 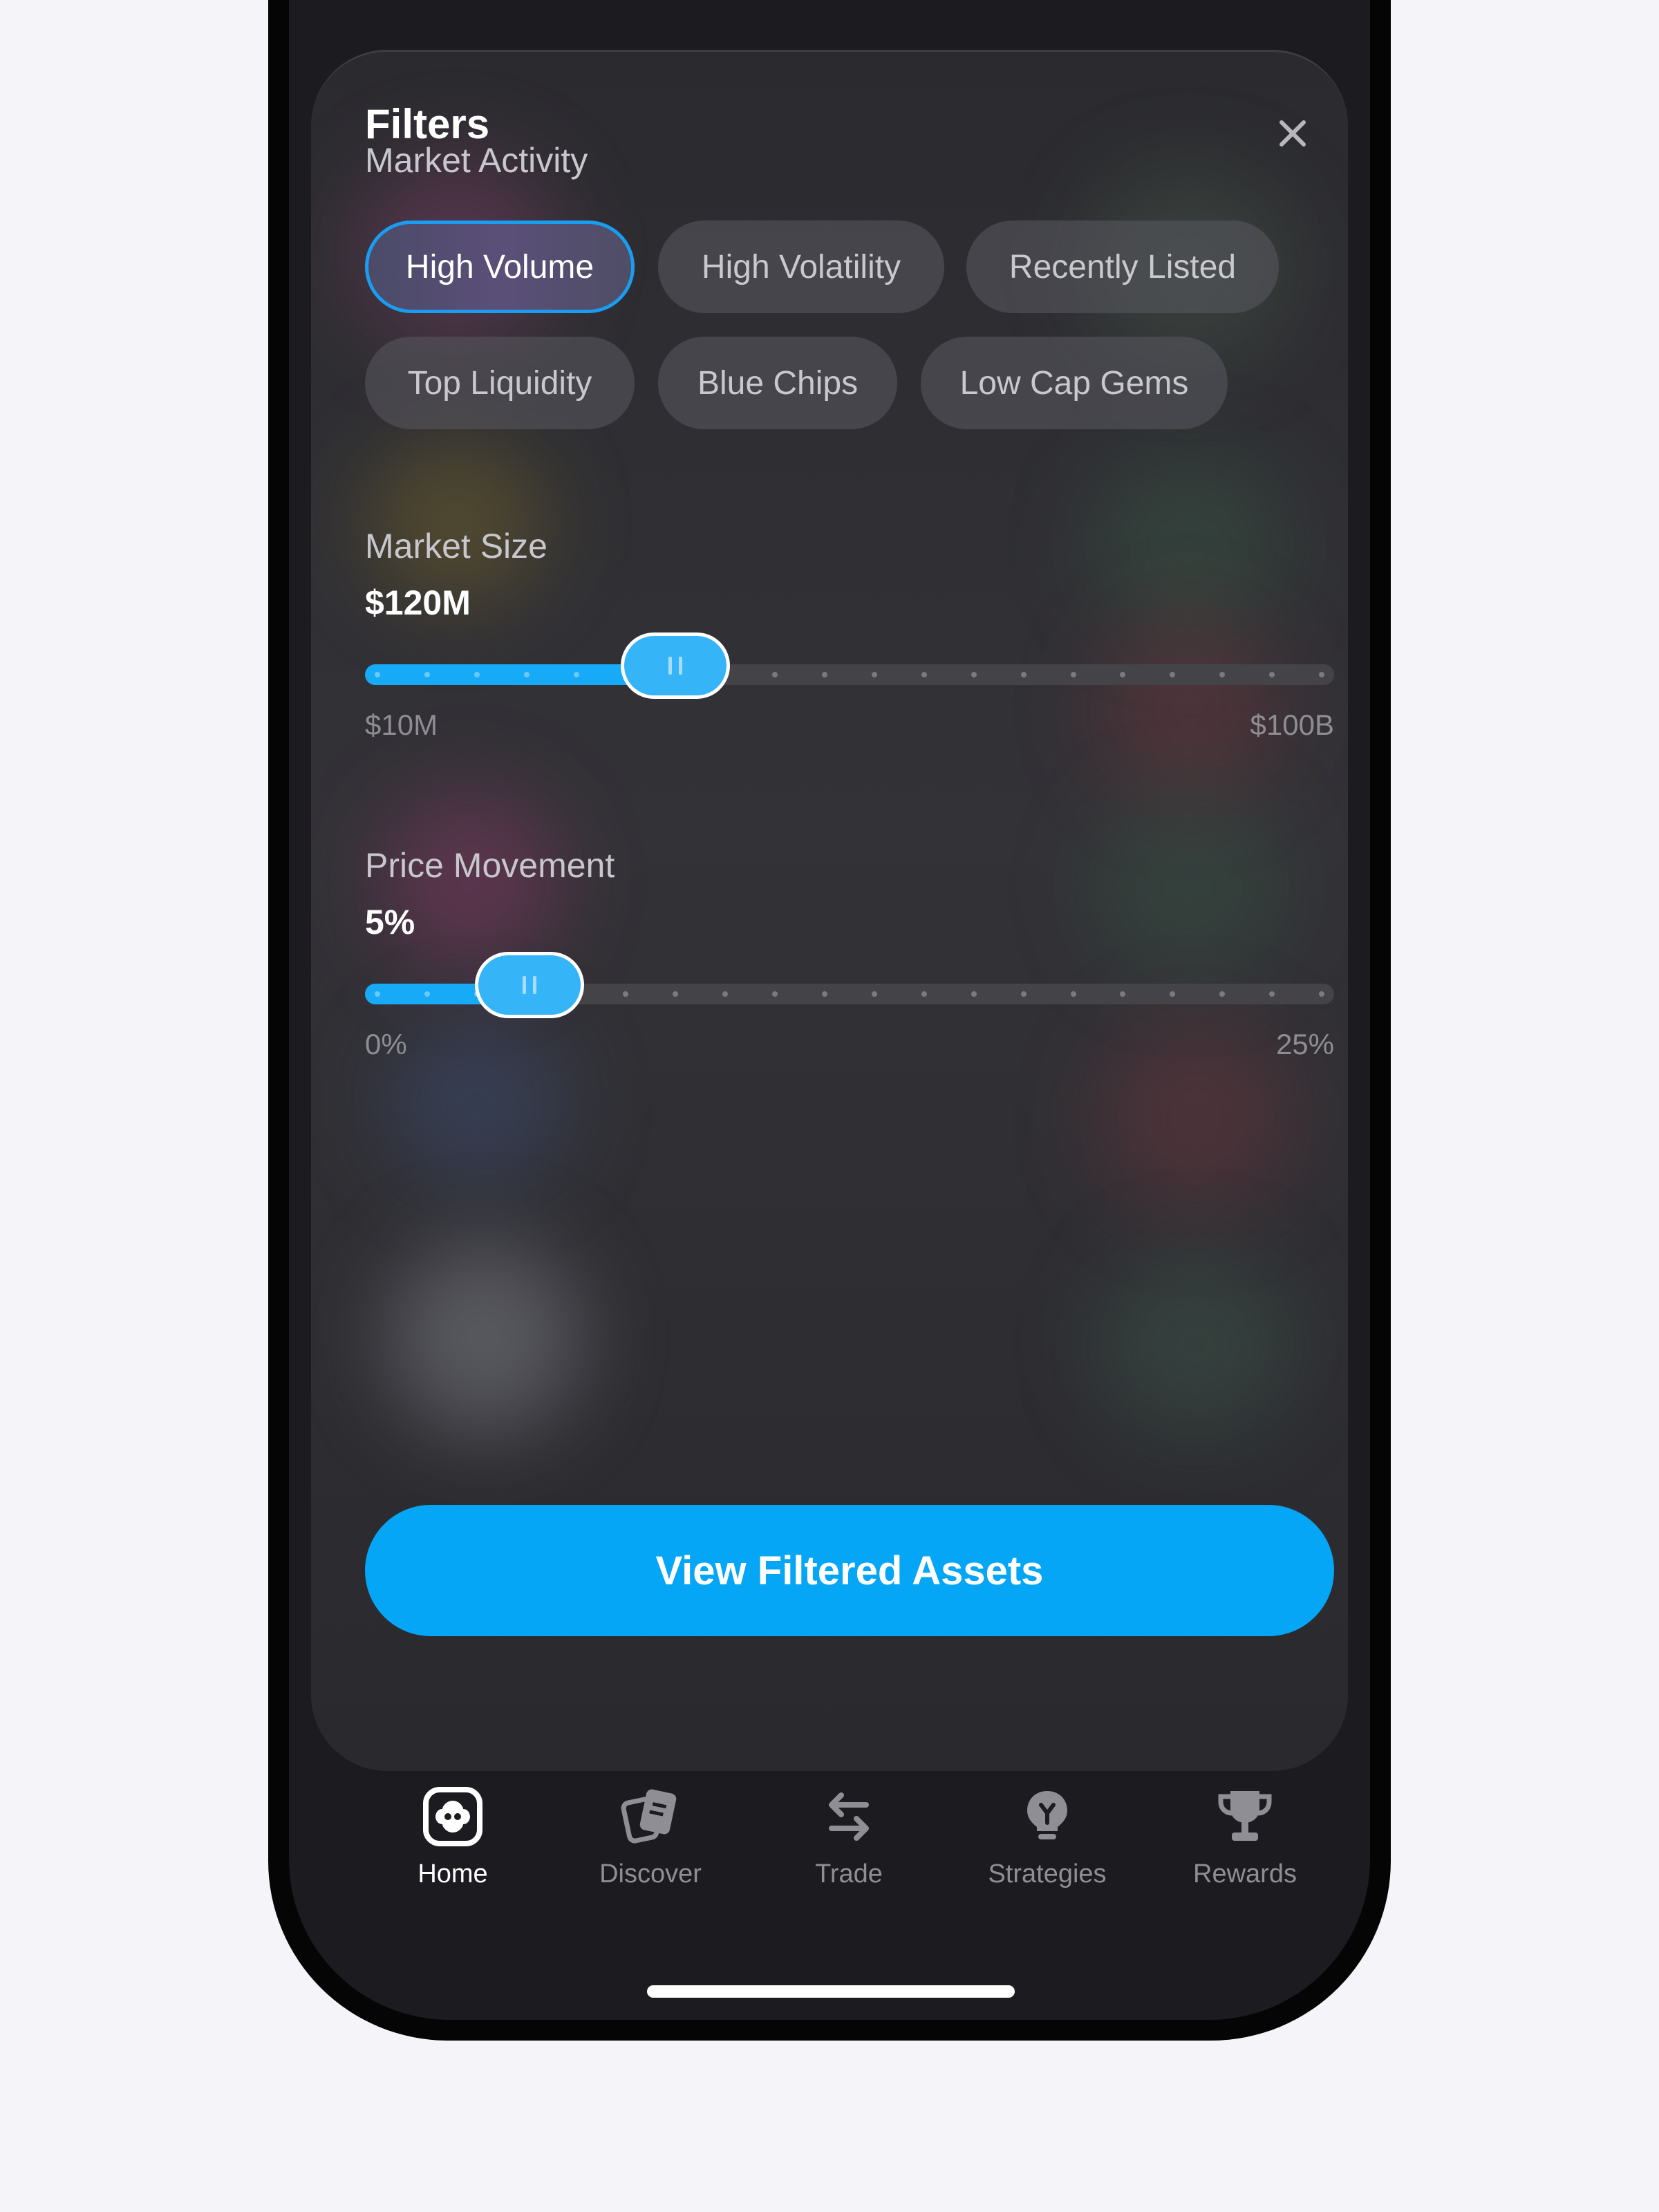 What do you see at coordinates (849, 985) in the screenshot?
I see `price-movement-slider` at bounding box center [849, 985].